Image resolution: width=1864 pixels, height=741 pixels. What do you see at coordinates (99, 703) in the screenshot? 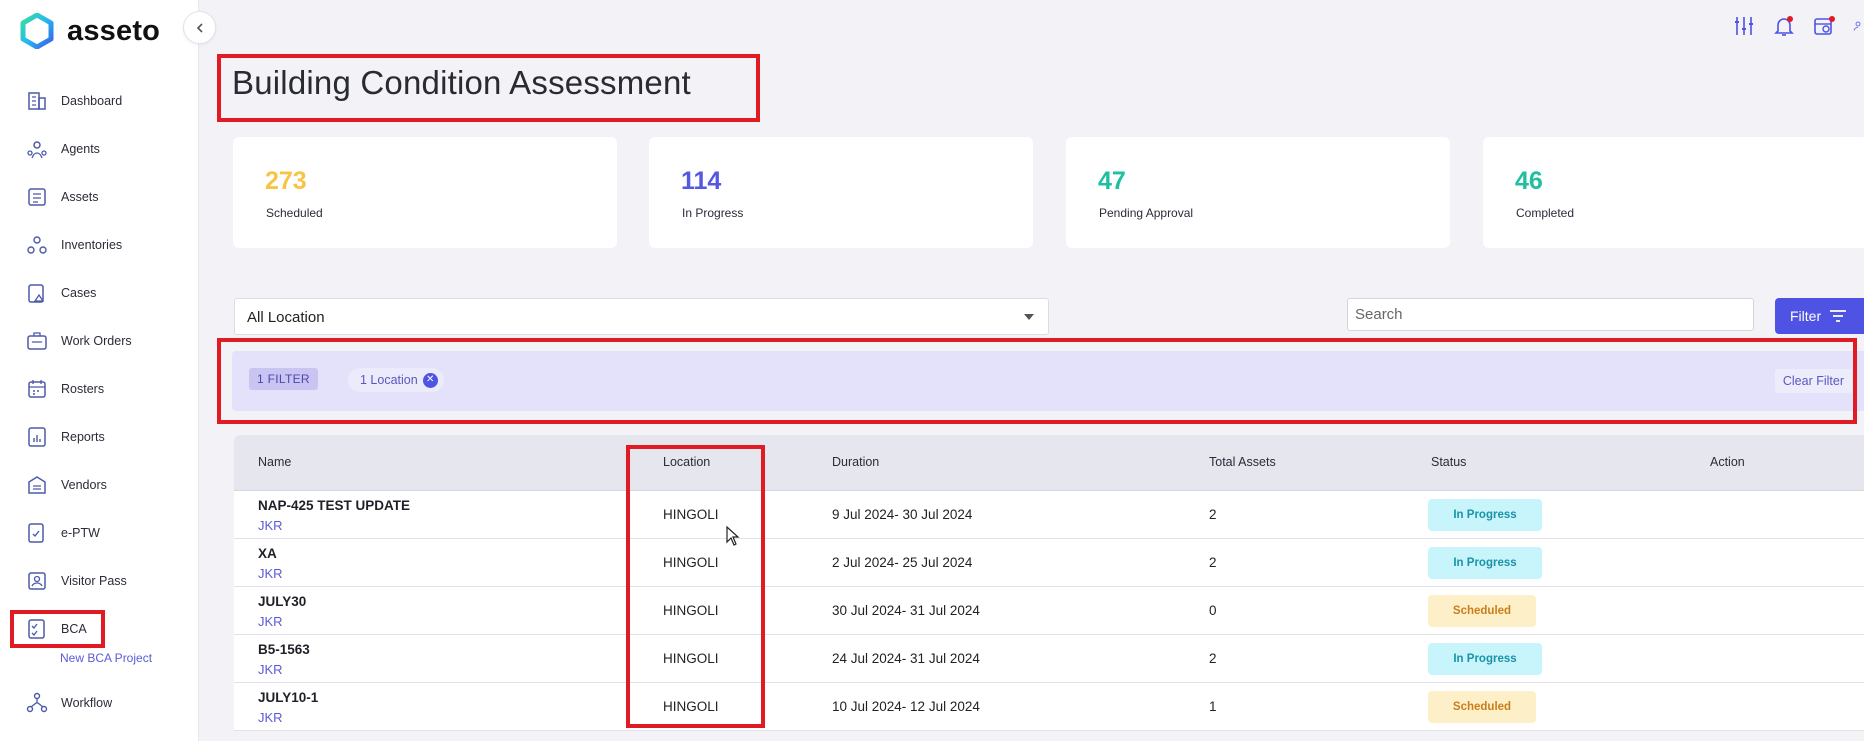
I see `sidebar-item-workflow: Workflow` at bounding box center [99, 703].